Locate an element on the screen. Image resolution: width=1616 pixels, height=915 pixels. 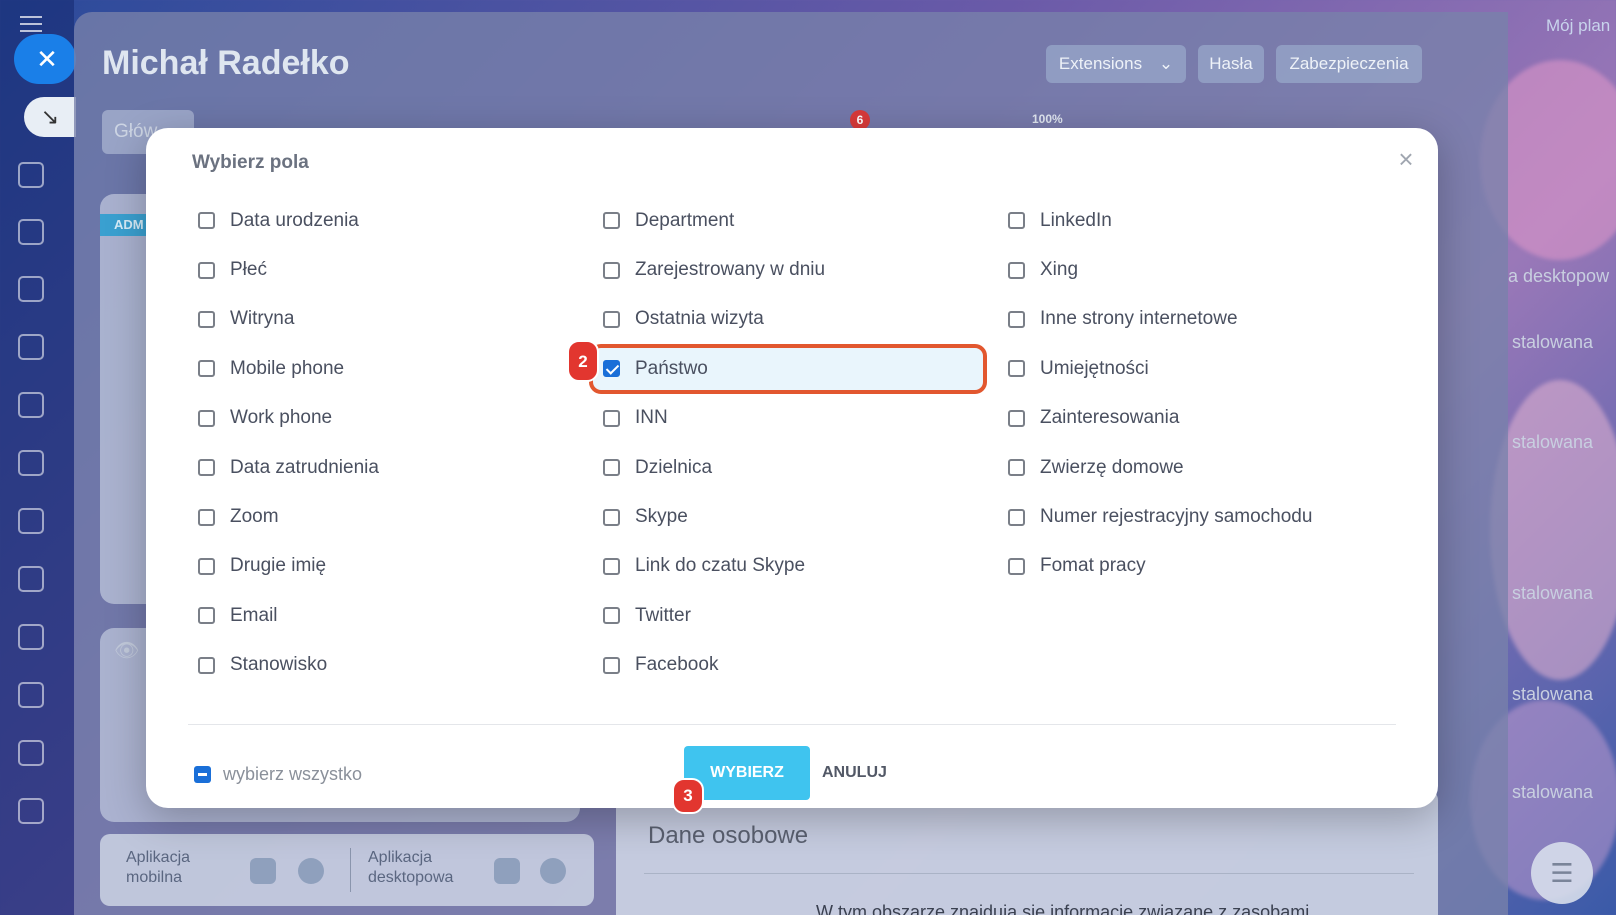
apple-icon is located at coordinates (553, 871).